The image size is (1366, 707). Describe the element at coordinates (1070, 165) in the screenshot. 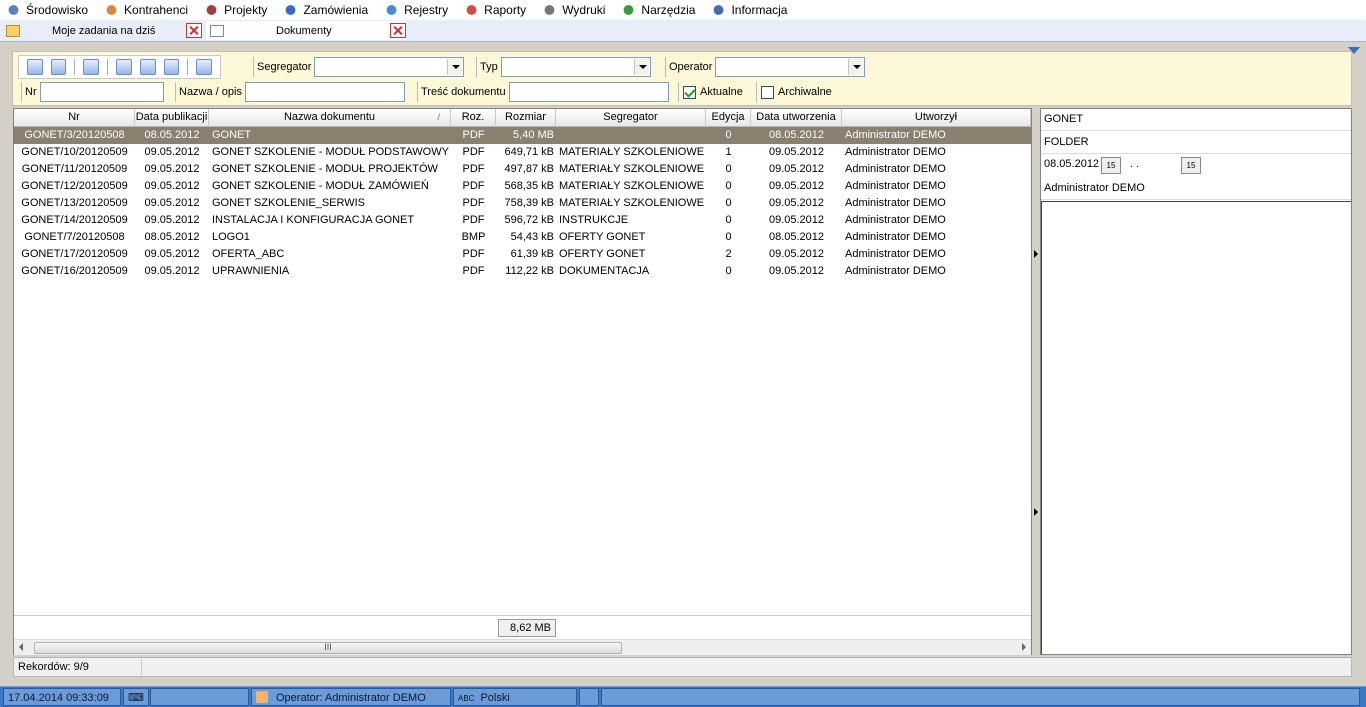

I see `date-field: 08.05.2012` at that location.